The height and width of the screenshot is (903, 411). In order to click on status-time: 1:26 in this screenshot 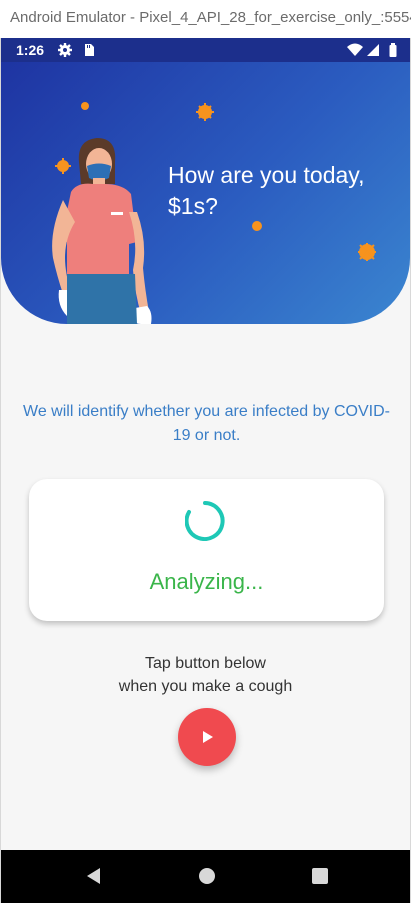, I will do `click(30, 50)`.